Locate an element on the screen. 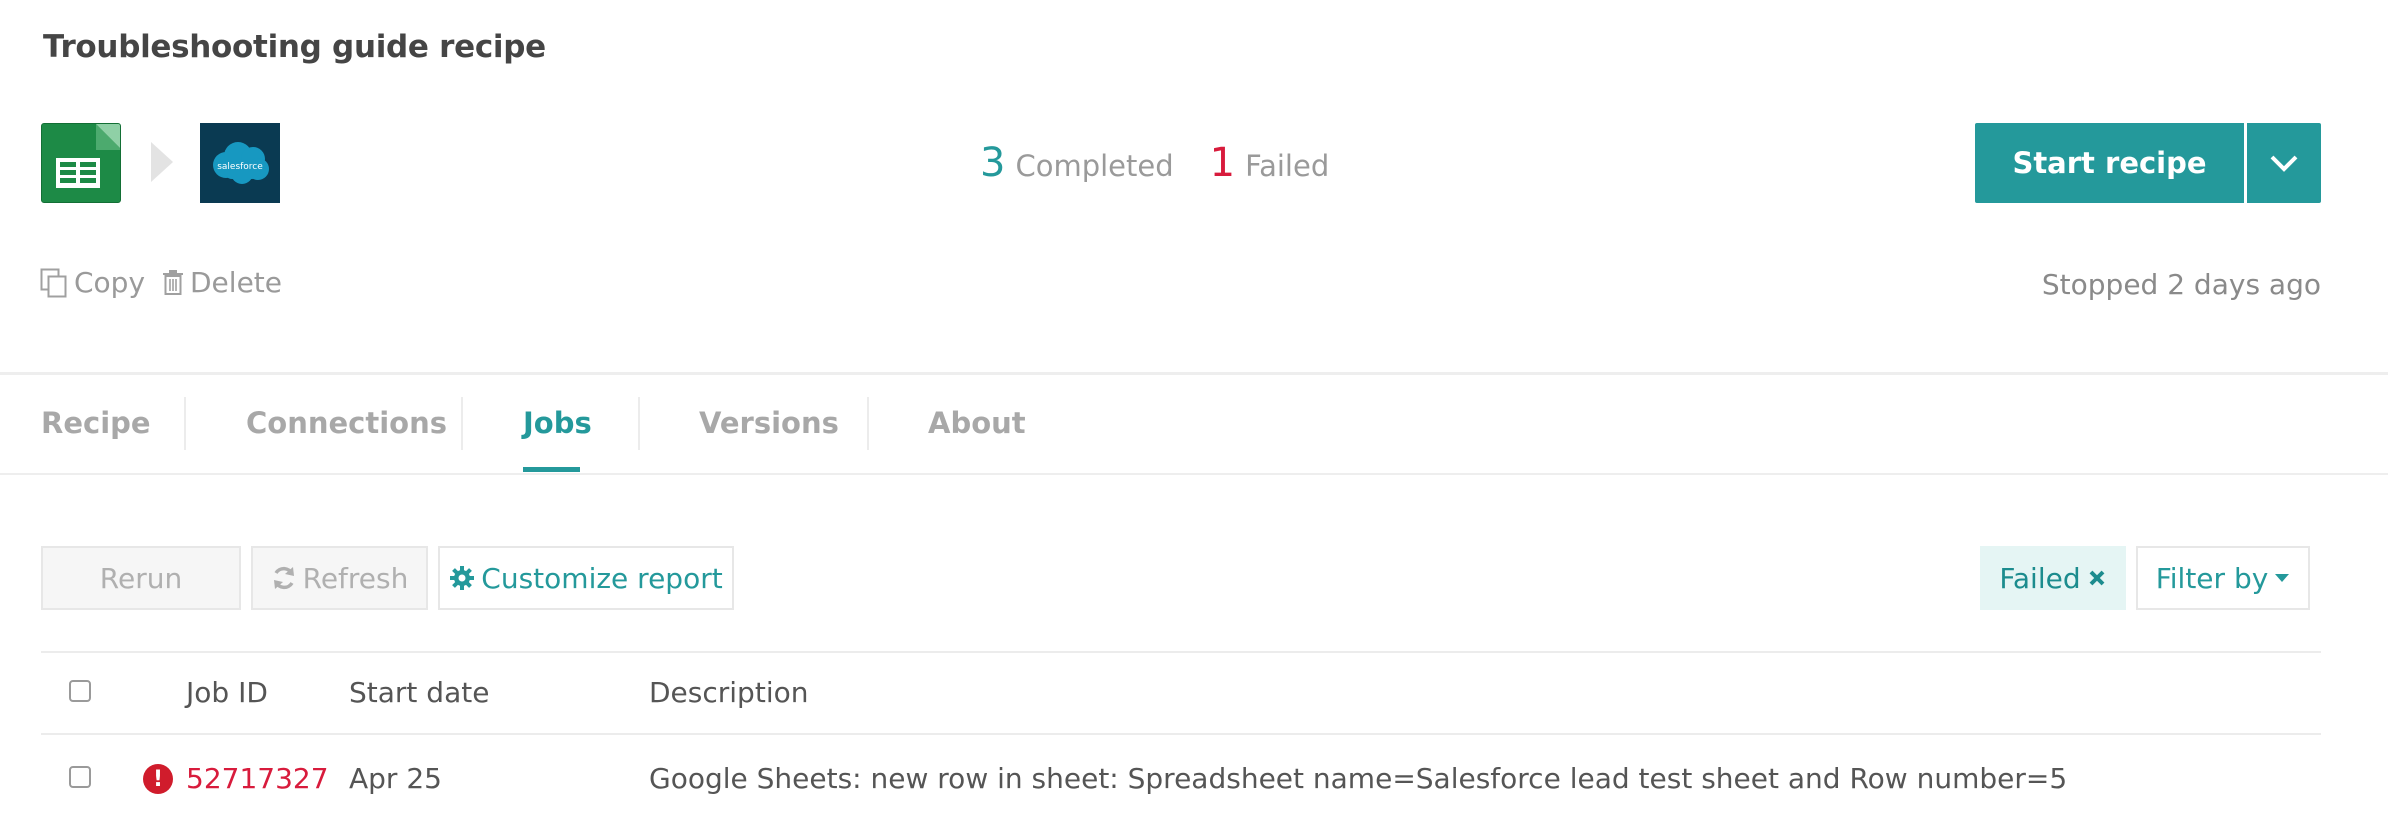  start-recipe-button: Start recipe is located at coordinates (2109, 163).